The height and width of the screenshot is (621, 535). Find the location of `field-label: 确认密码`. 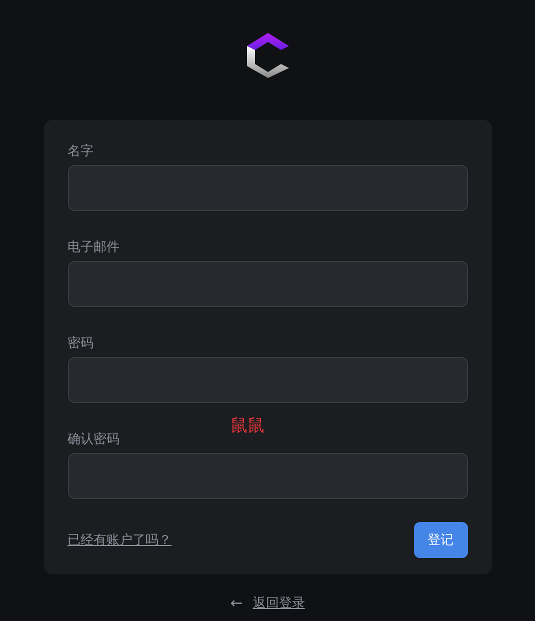

field-label: 确认密码 is located at coordinates (94, 440).